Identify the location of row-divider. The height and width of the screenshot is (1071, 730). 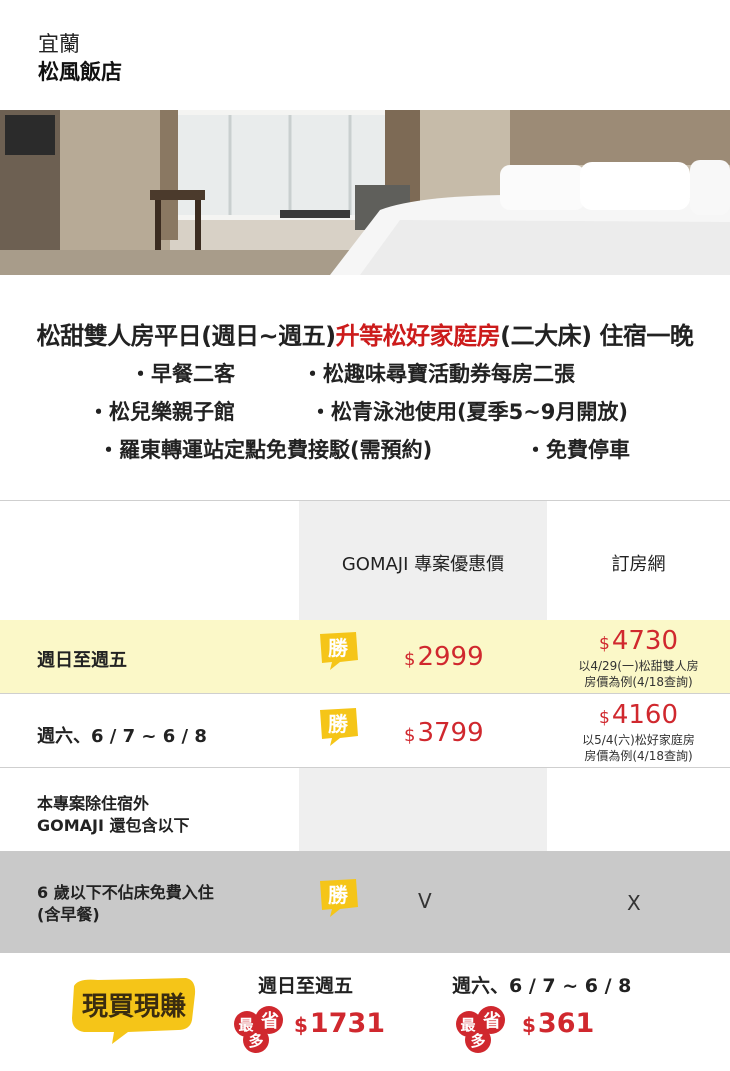
(365, 693).